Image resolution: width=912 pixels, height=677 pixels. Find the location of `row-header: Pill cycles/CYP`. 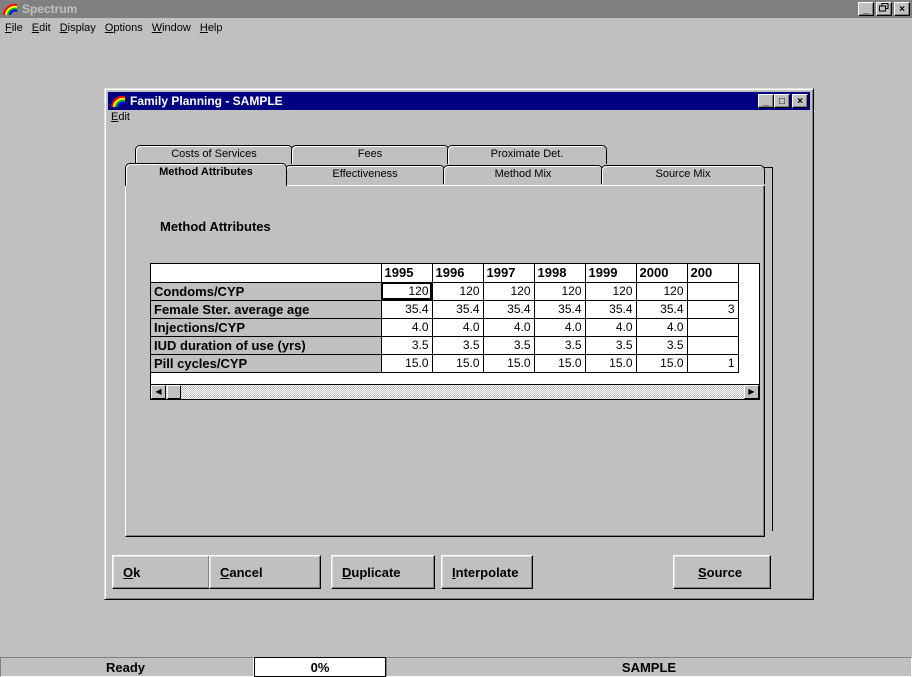

row-header: Pill cycles/CYP is located at coordinates (266, 363).